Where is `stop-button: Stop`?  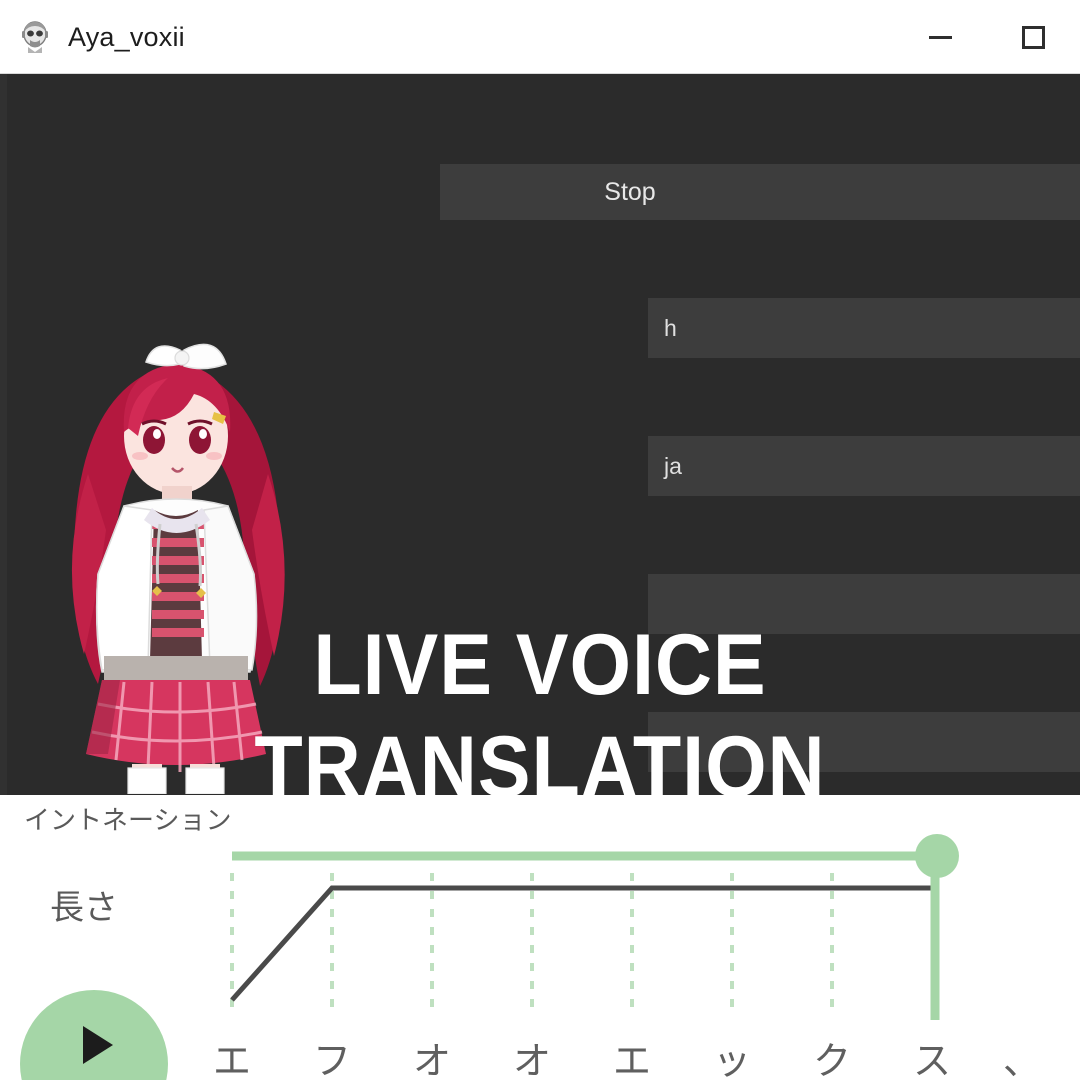
stop-button: Stop is located at coordinates (760, 192).